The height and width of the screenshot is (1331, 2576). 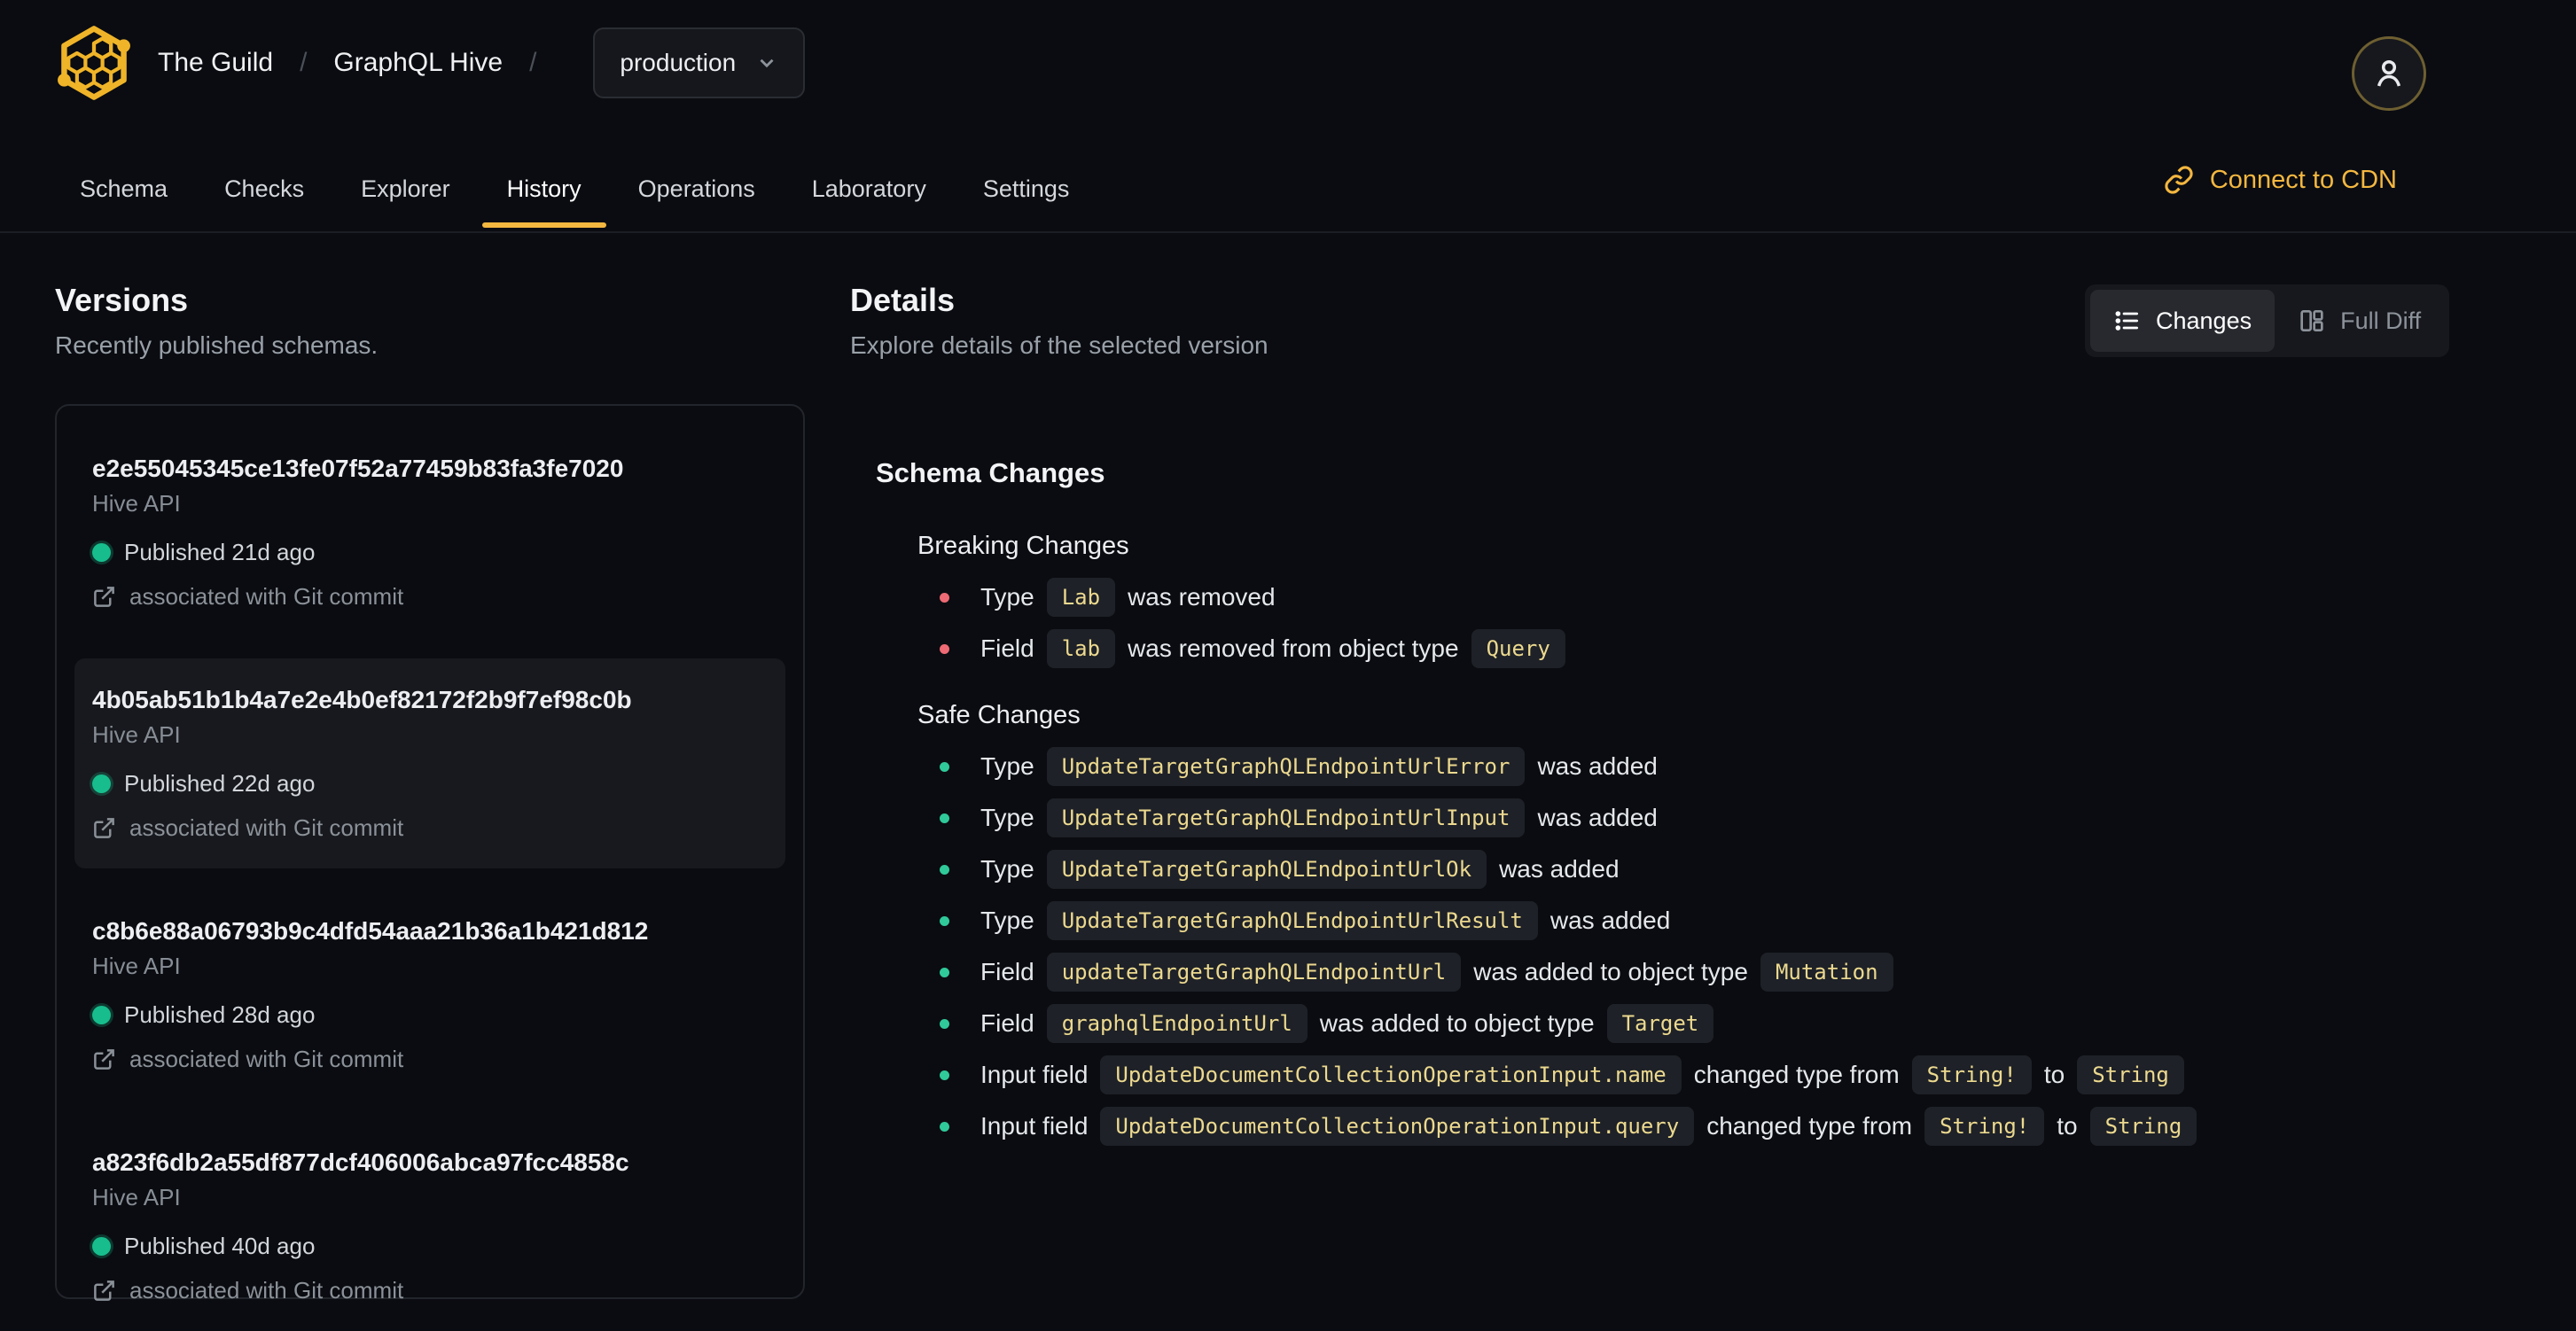 What do you see at coordinates (430, 784) in the screenshot?
I see `version-published-status: Published 22d ago` at bounding box center [430, 784].